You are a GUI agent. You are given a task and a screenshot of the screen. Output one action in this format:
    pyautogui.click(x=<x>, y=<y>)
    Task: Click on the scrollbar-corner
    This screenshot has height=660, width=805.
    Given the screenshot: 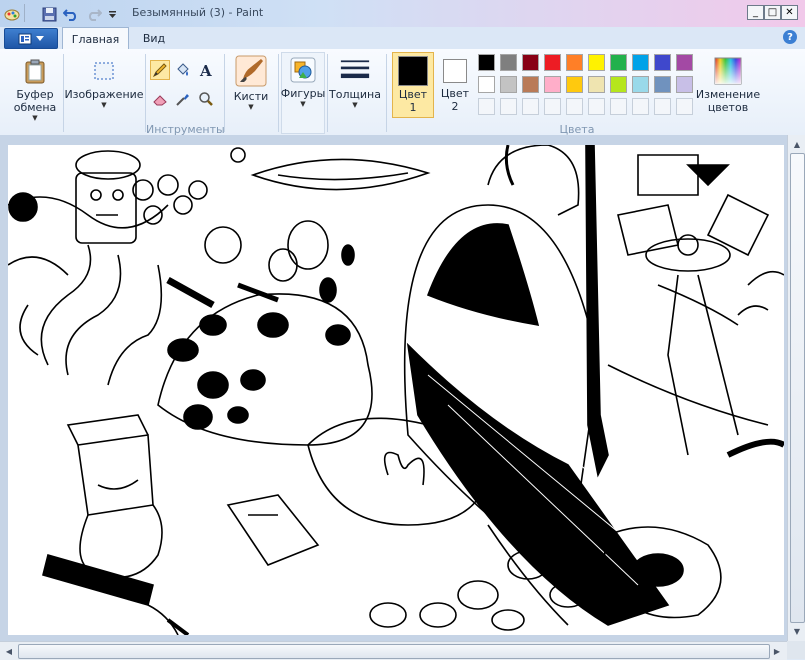 What is the action you would take?
    pyautogui.click(x=796, y=650)
    